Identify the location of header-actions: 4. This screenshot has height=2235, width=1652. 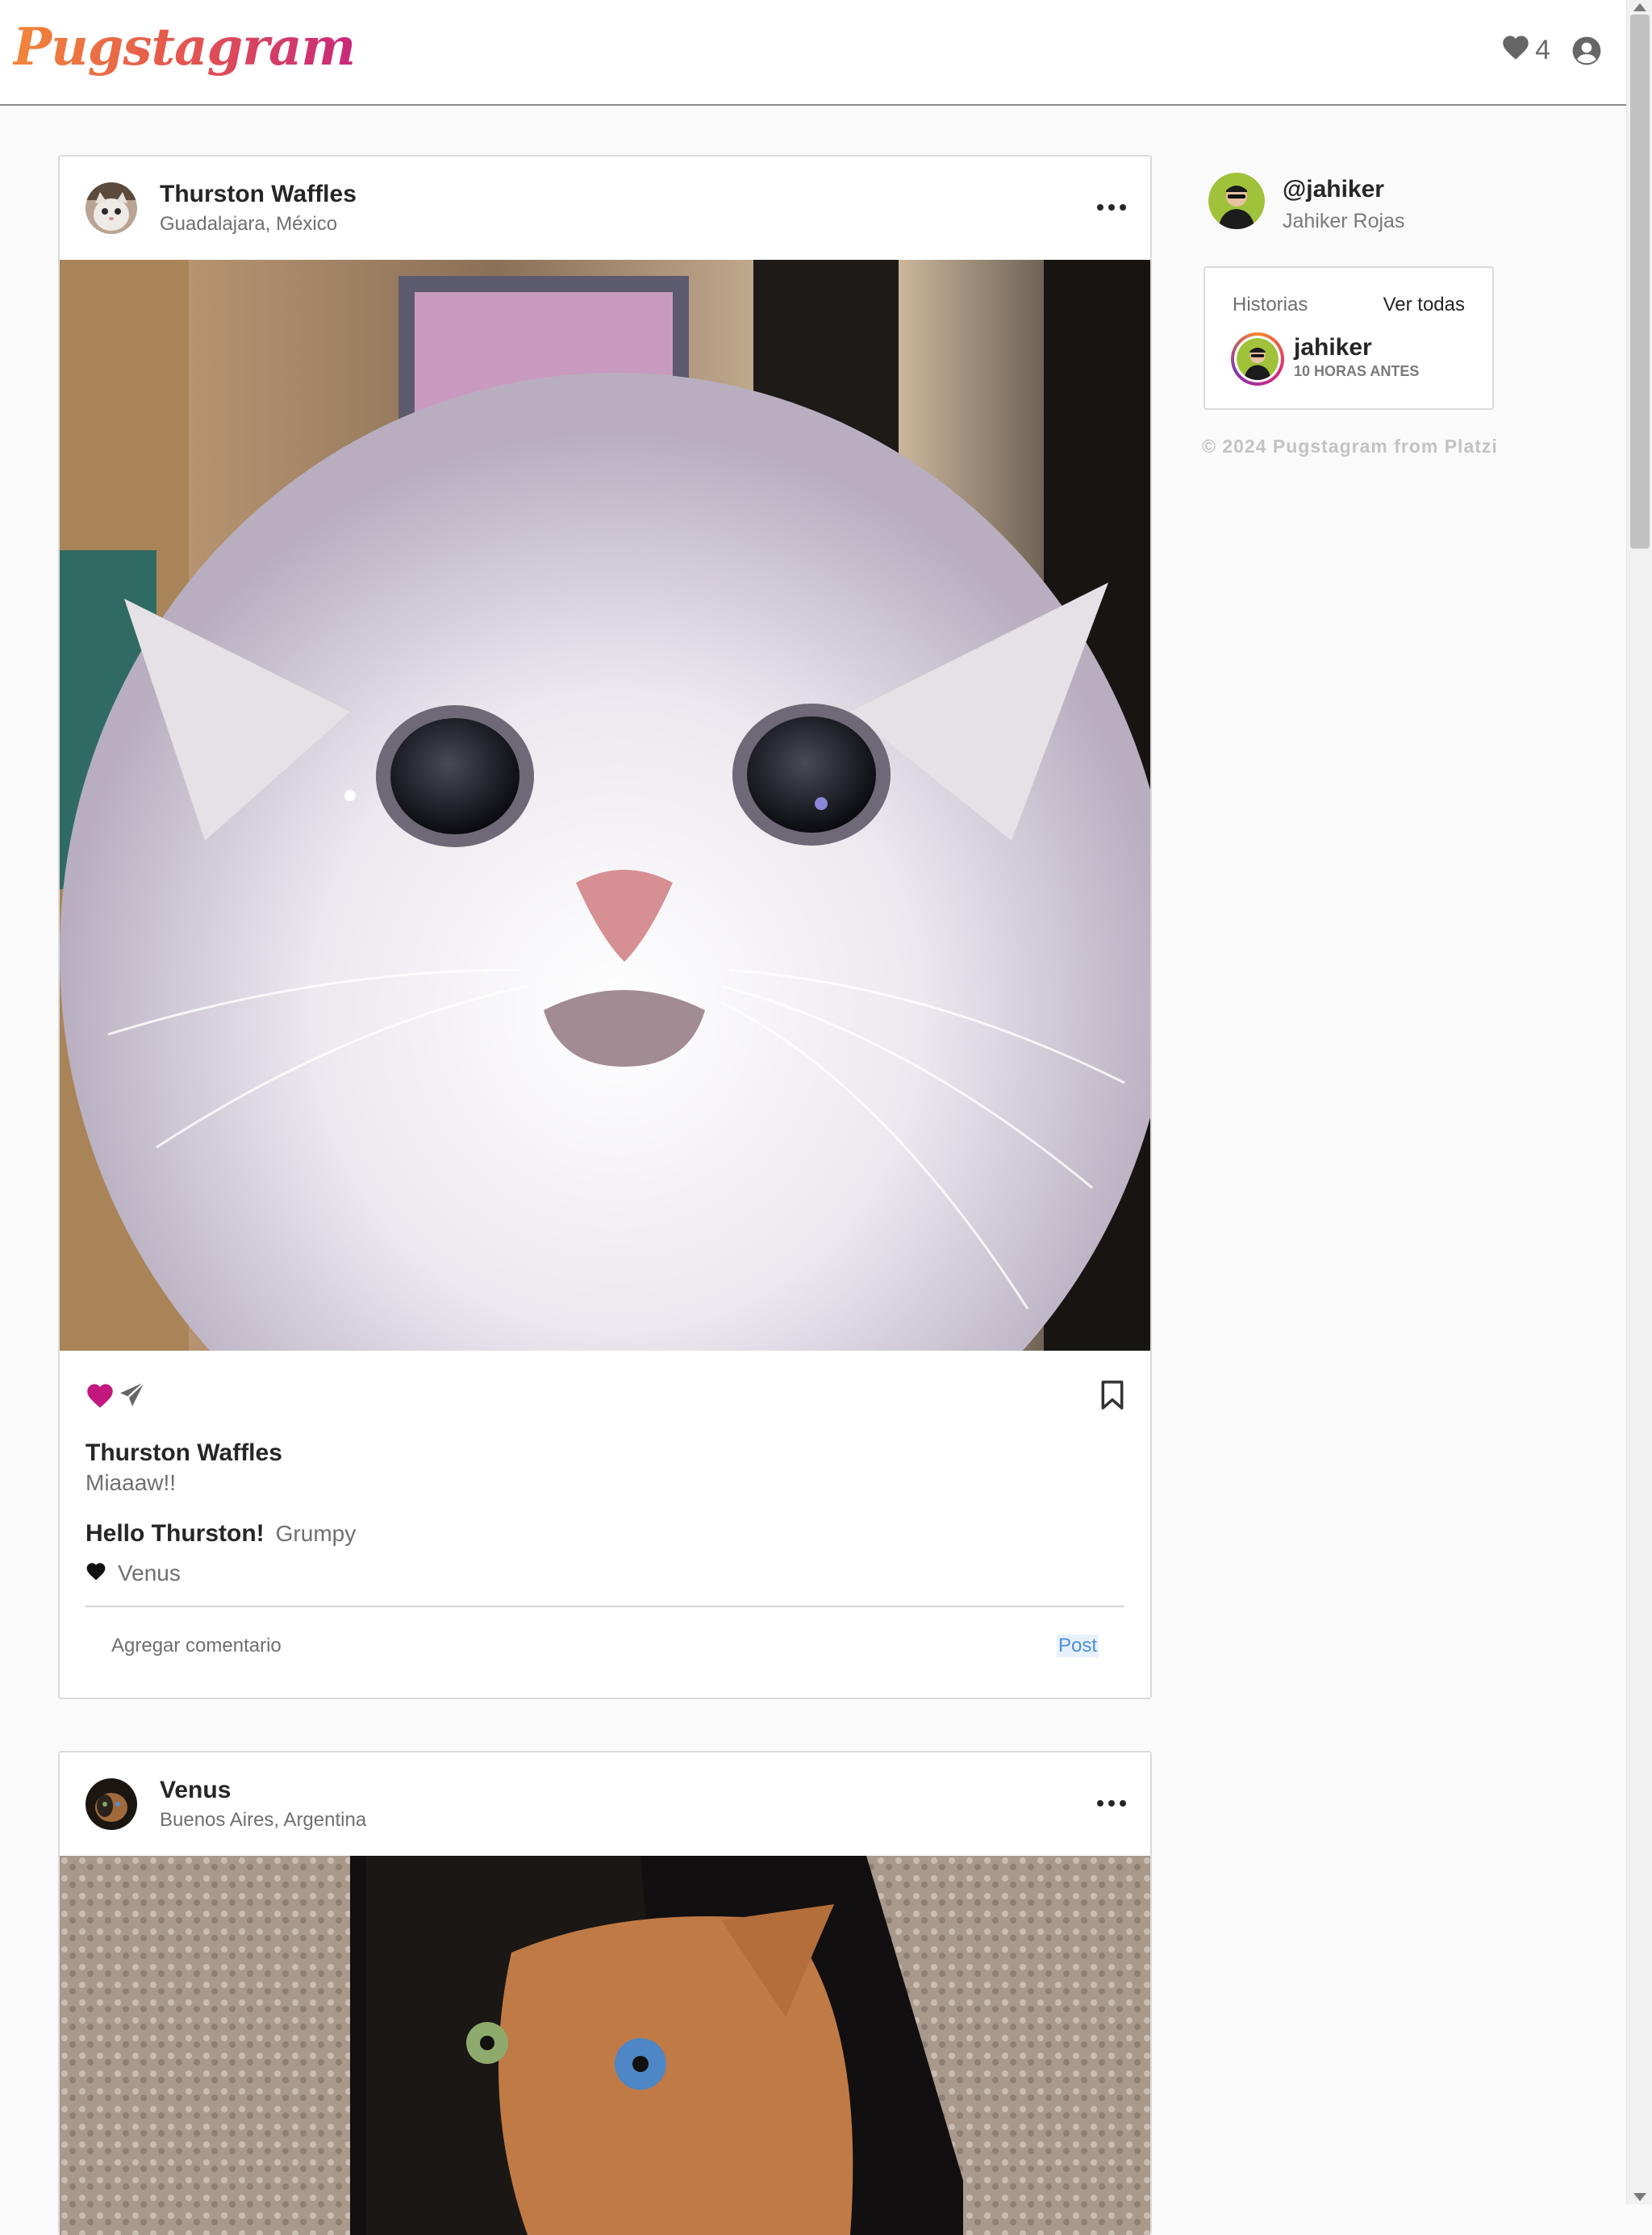
(1551, 50).